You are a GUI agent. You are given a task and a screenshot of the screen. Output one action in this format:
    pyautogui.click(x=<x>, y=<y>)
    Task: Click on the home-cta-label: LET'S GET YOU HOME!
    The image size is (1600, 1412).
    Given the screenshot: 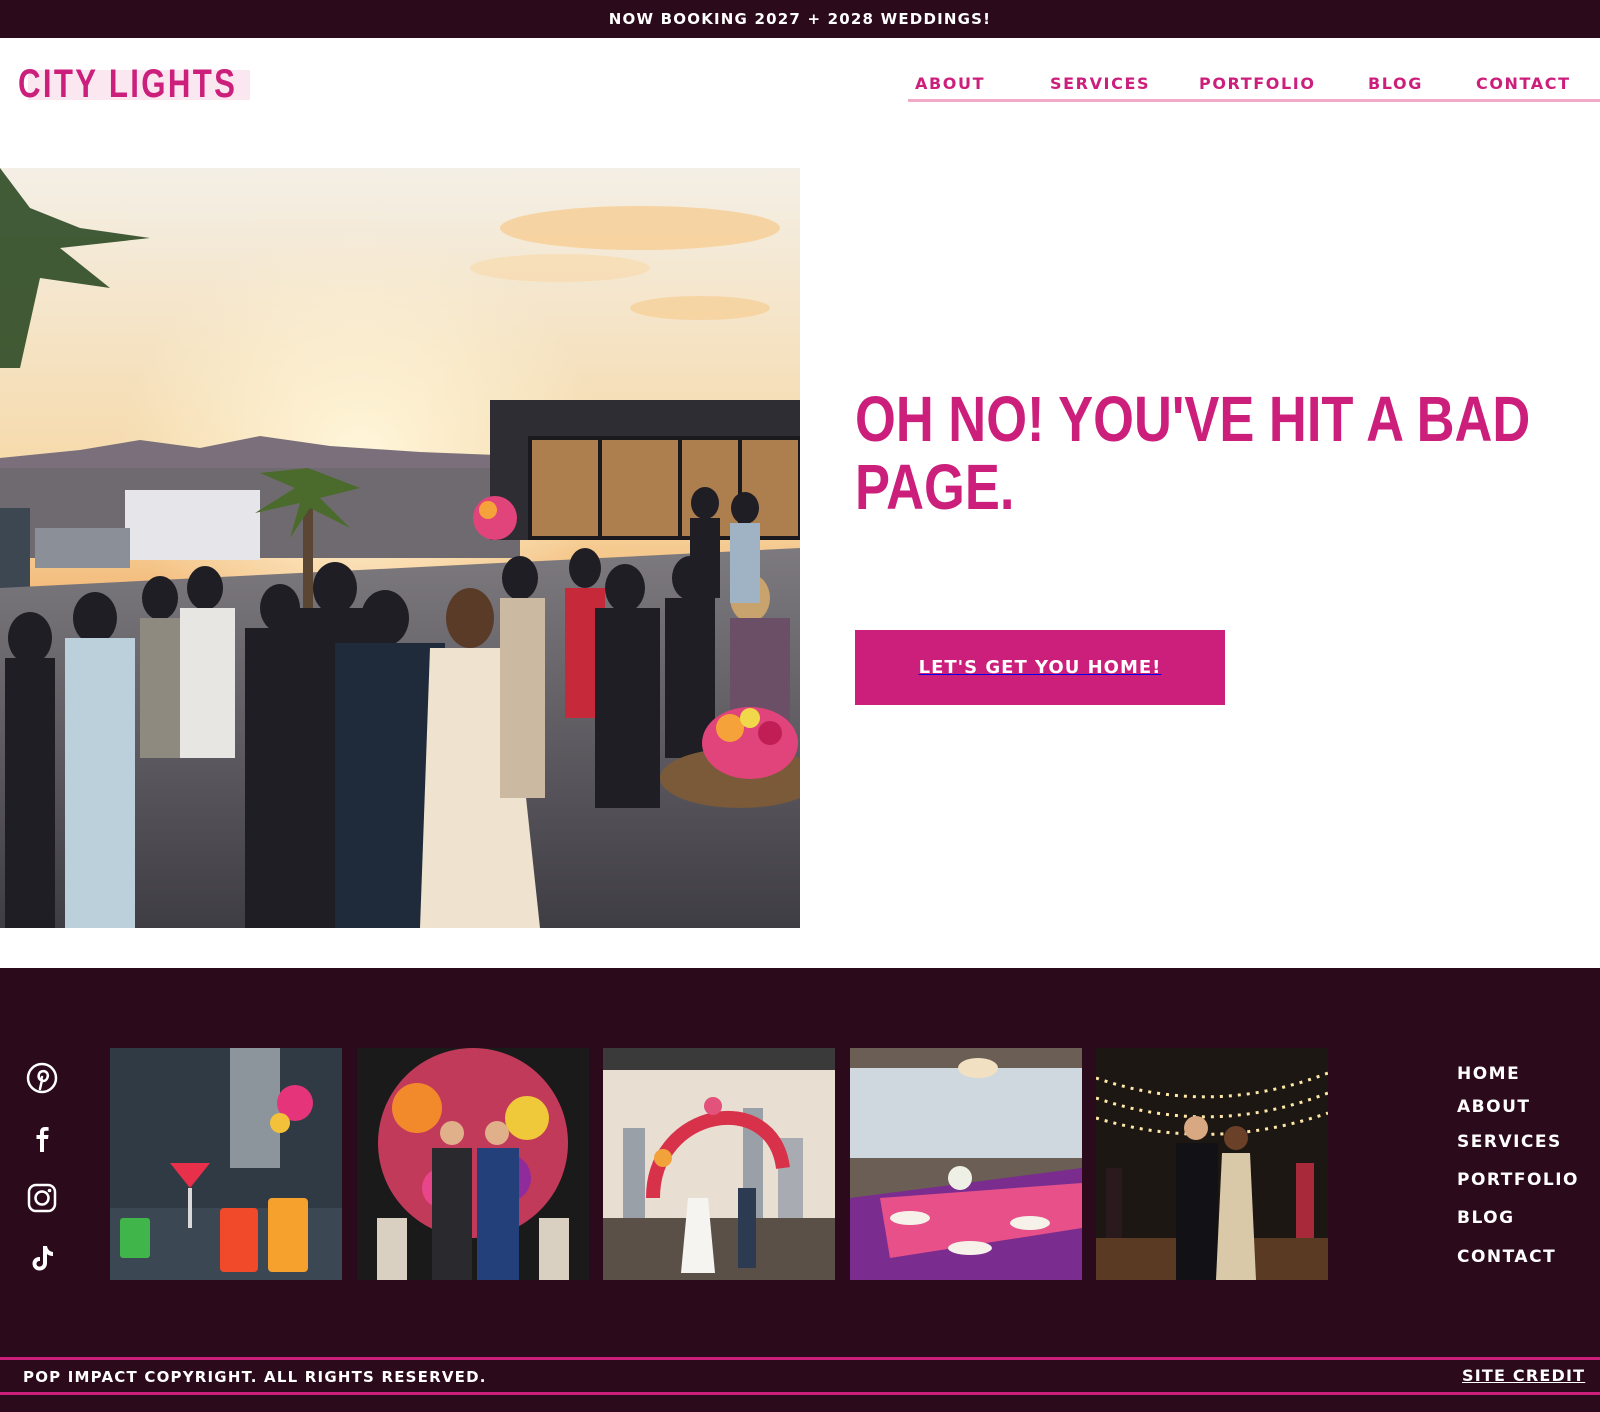 What is the action you would take?
    pyautogui.click(x=1040, y=667)
    